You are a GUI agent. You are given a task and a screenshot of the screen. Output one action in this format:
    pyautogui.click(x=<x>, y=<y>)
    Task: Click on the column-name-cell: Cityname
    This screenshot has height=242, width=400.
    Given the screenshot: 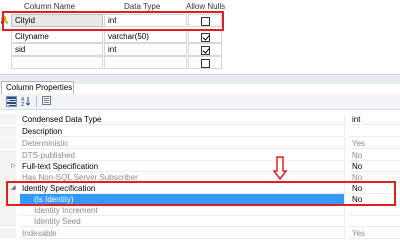 What is the action you would take?
    pyautogui.click(x=57, y=36)
    